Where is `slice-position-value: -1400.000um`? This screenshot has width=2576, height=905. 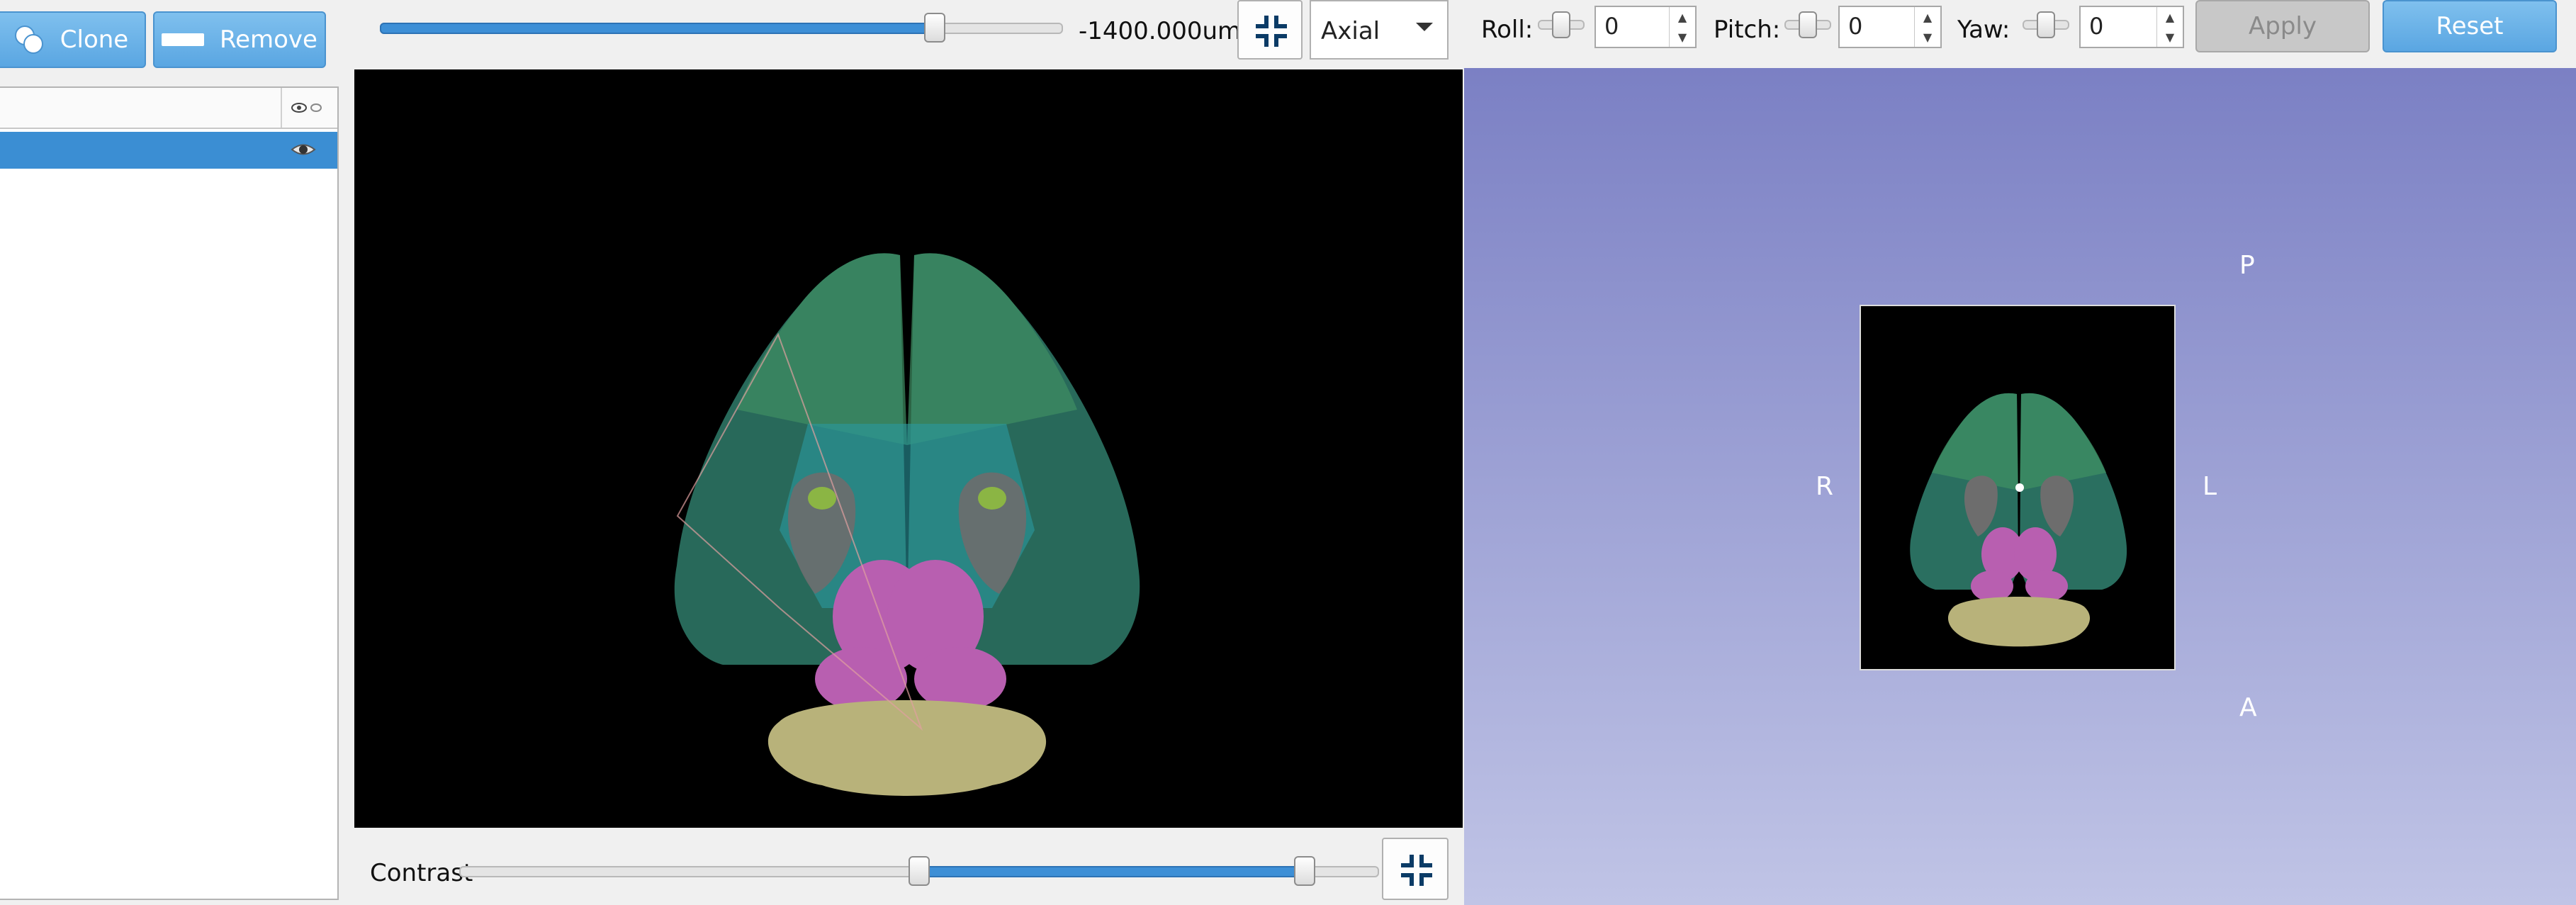 slice-position-value: -1400.000um is located at coordinates (1160, 31).